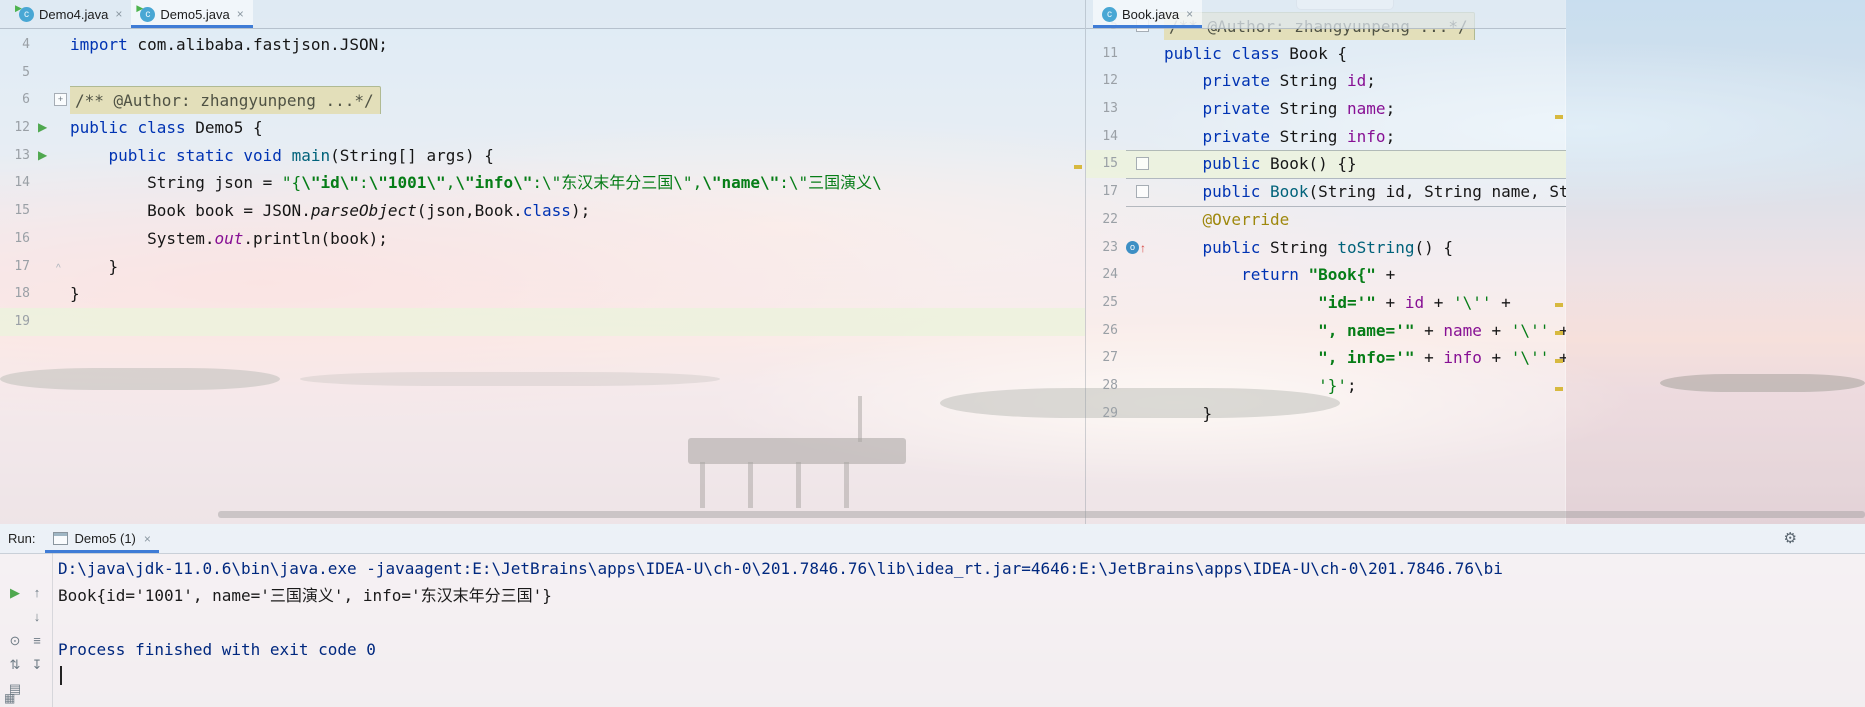  Describe the element at coordinates (291, 183) in the screenshot. I see `code-token: "{` at that location.